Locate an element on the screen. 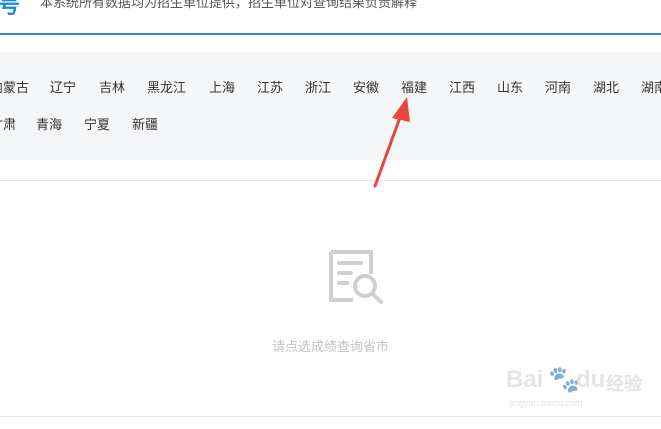 This screenshot has height=429, width=661. header-accent-rule is located at coordinates (330, 34).